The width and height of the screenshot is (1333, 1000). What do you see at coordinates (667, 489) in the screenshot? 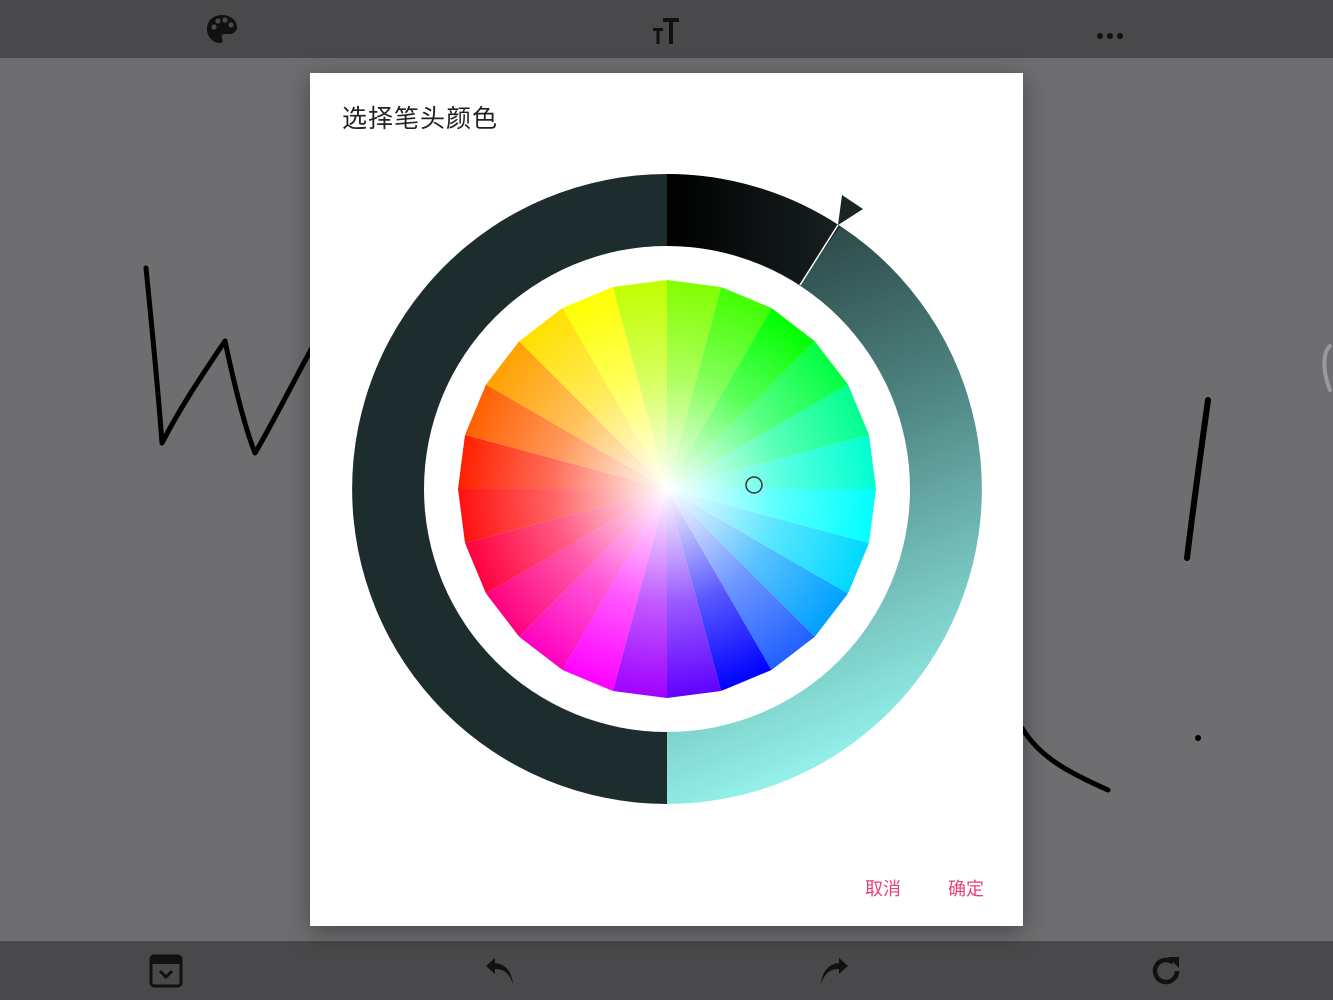
I see `hue-wheel` at bounding box center [667, 489].